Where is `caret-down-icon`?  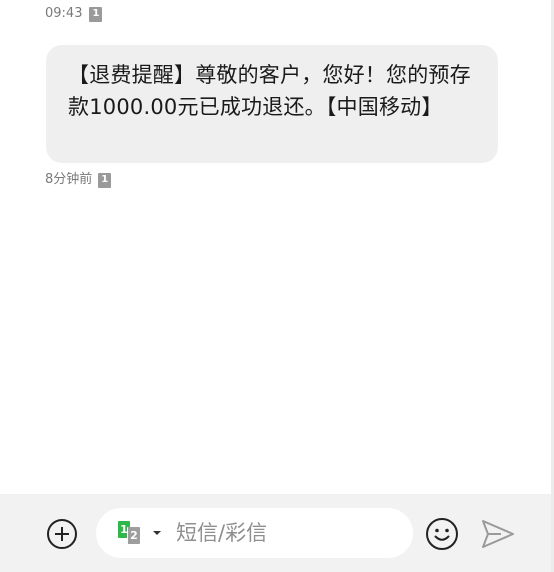
caret-down-icon is located at coordinates (157, 533).